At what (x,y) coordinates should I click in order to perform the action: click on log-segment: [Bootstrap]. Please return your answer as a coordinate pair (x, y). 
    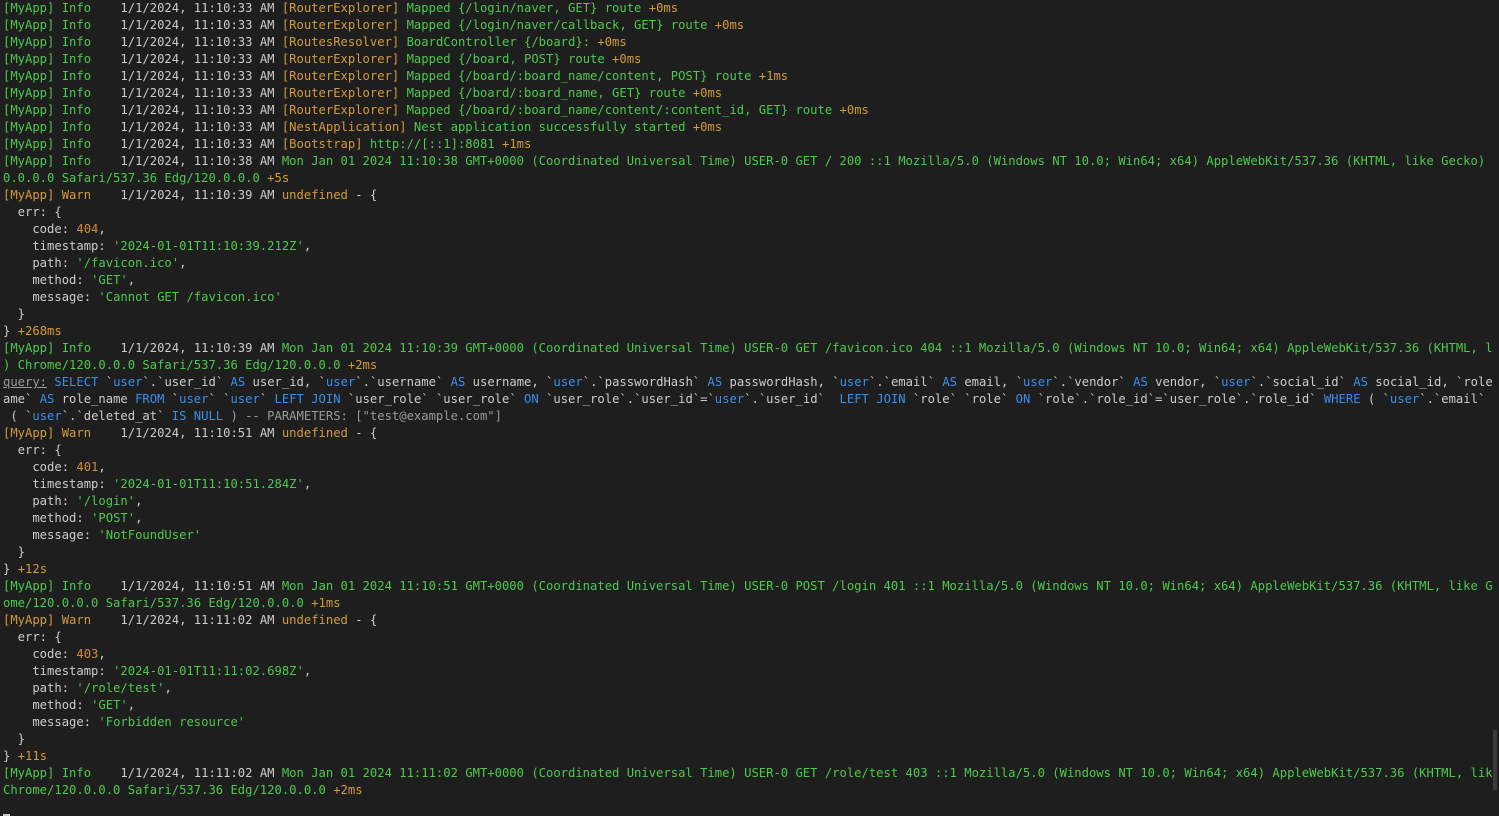
    Looking at the image, I should click on (325, 144).